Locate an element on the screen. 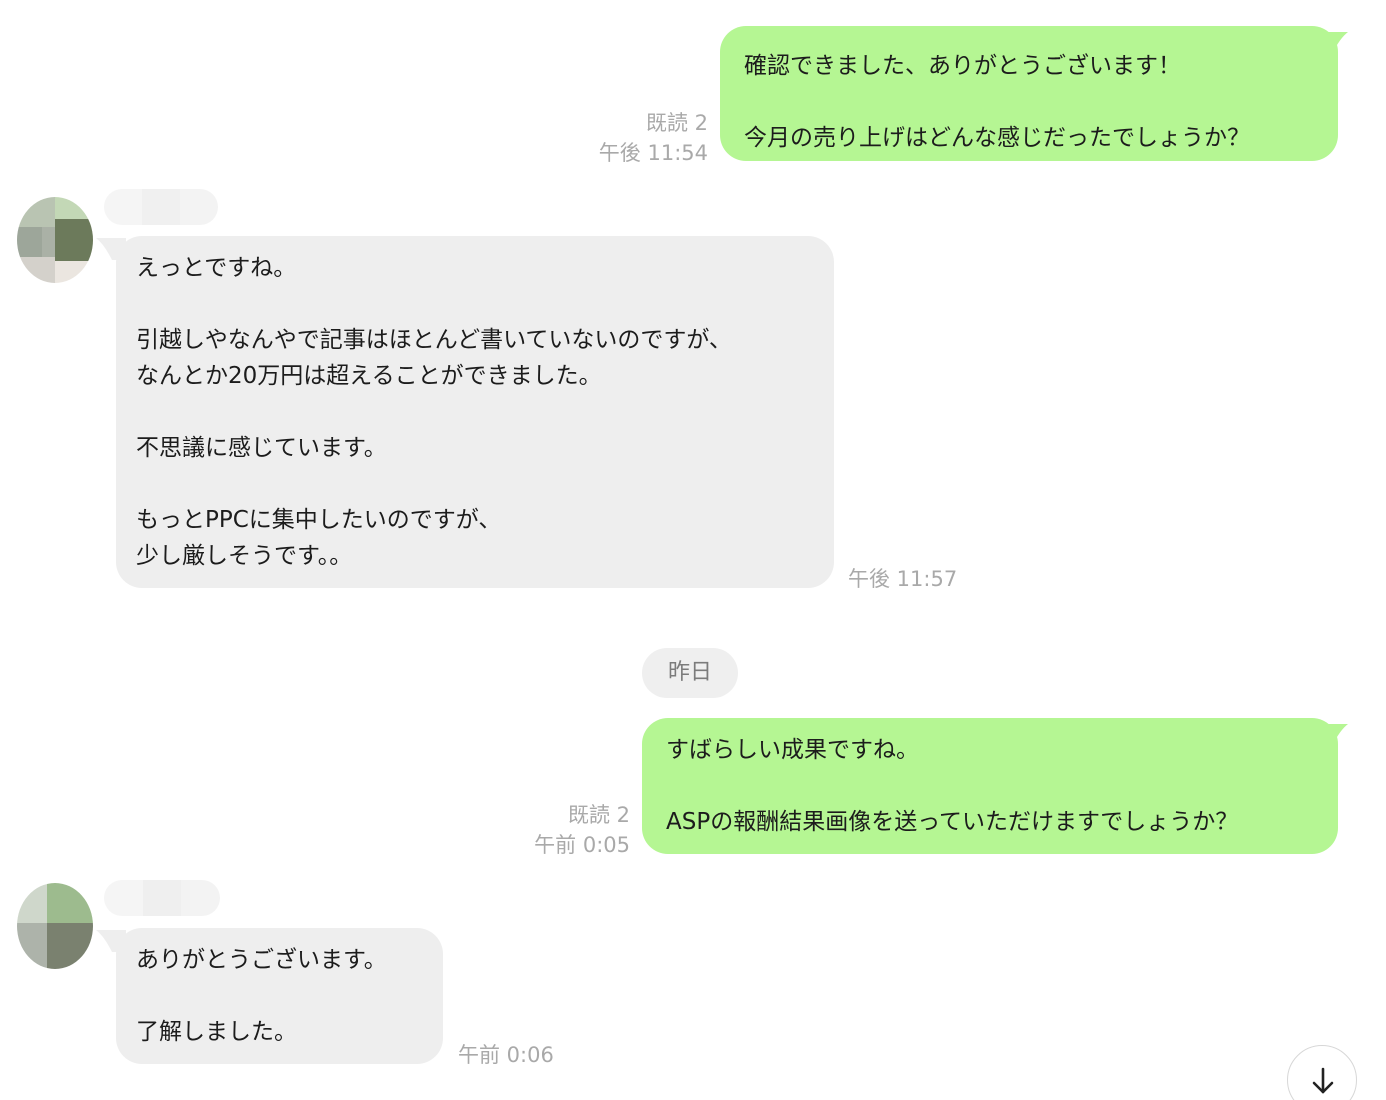 This screenshot has width=1386, height=1100. message-time: 午前 0:05 is located at coordinates (582, 845).